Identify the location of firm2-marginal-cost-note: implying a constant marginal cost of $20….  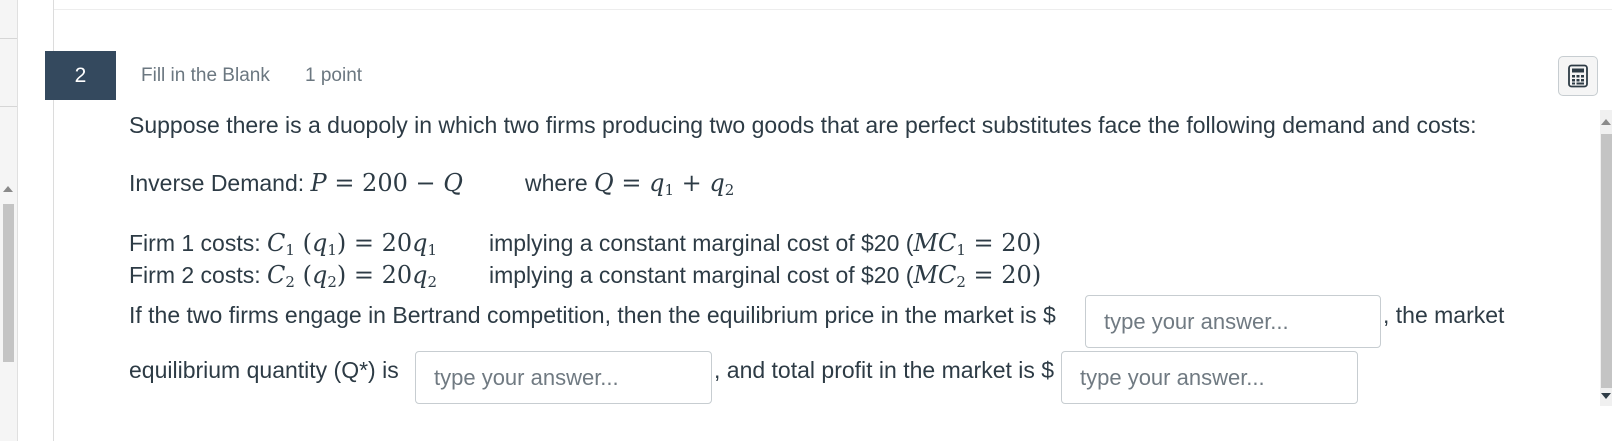
(765, 276).